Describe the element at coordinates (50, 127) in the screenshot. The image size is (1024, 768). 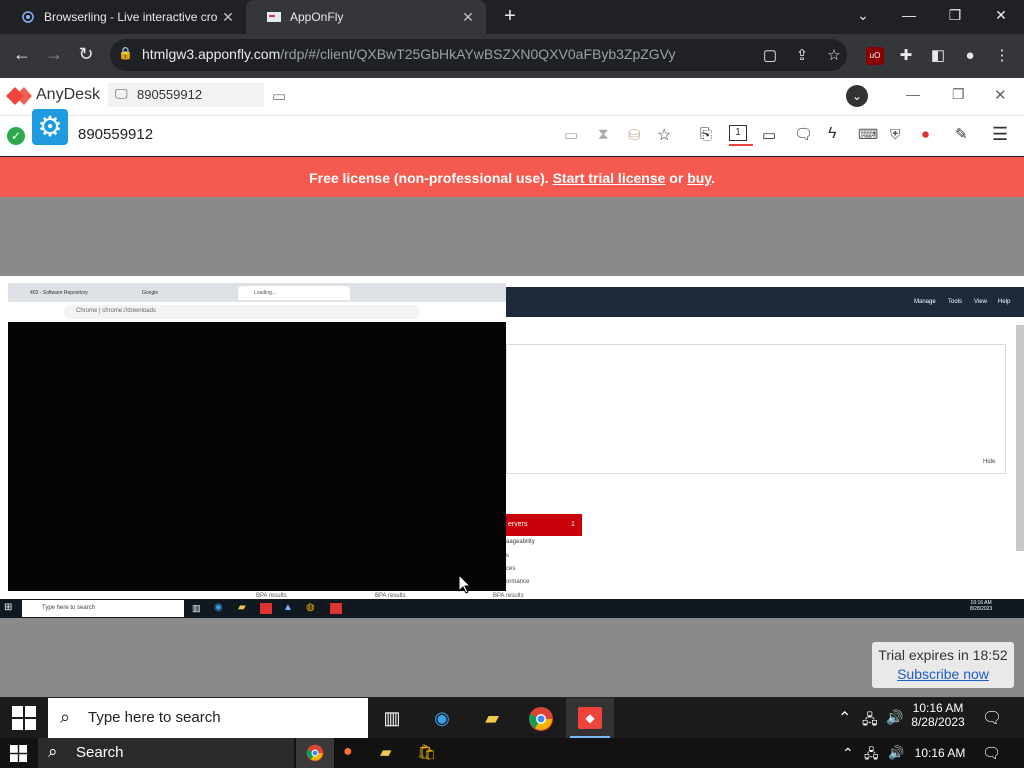
I see `remote-settings-gear-icon: ⚙` at that location.